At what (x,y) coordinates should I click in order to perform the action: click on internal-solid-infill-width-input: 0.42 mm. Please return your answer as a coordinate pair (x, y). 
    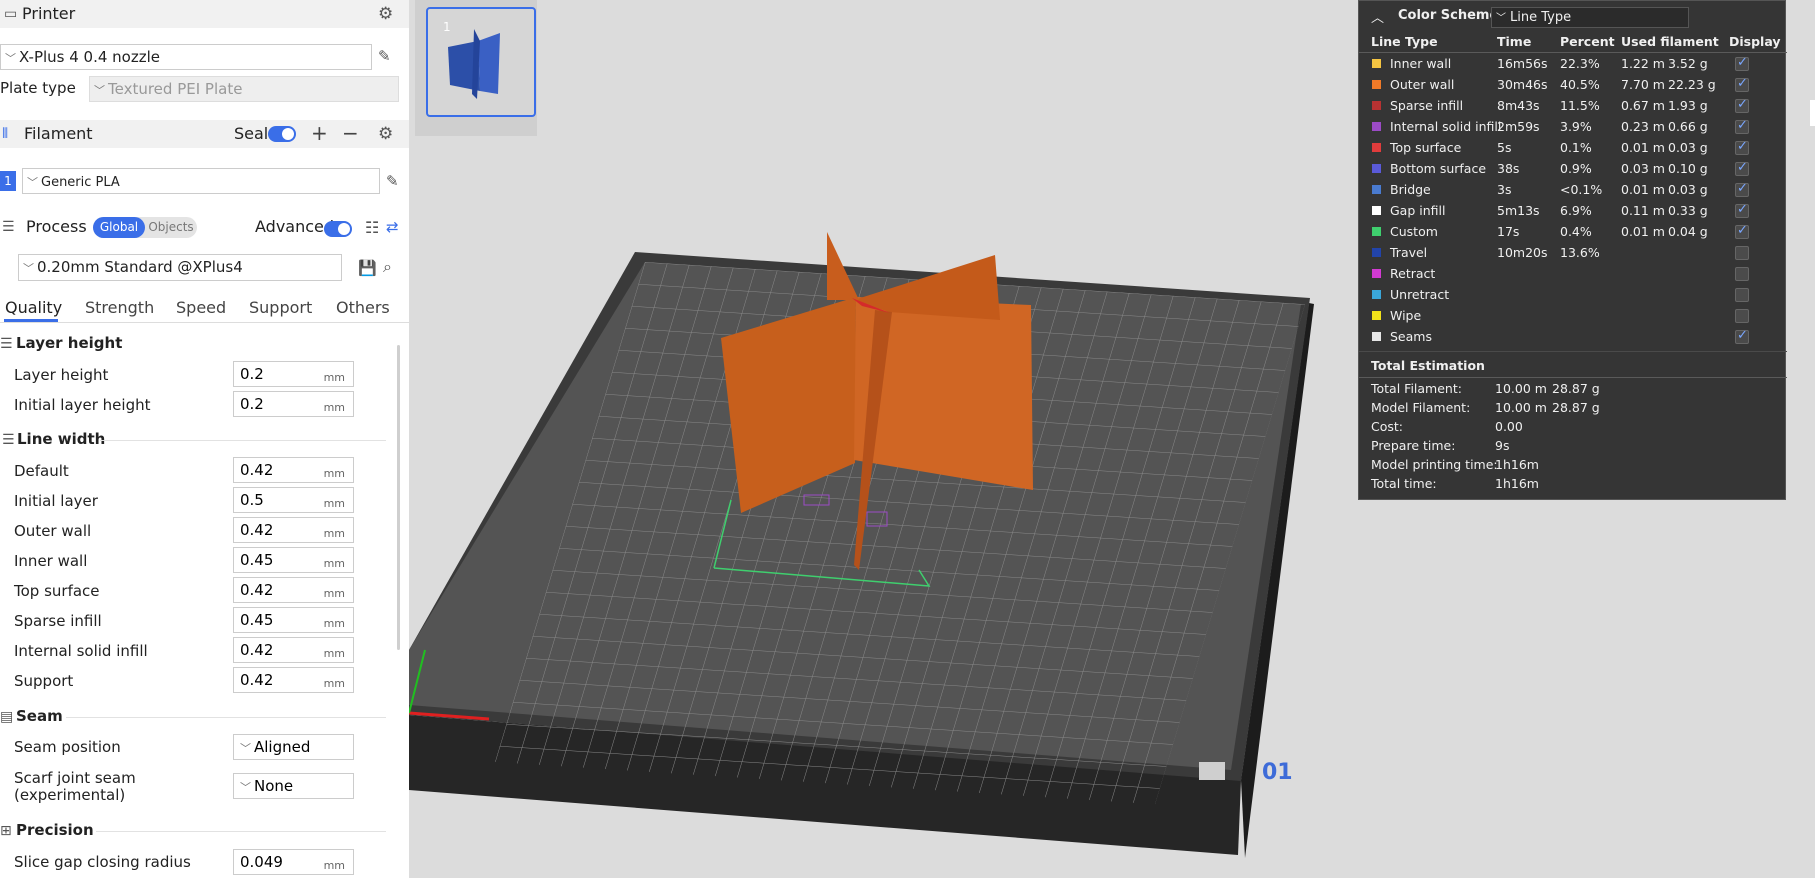
    Looking at the image, I should click on (293, 650).